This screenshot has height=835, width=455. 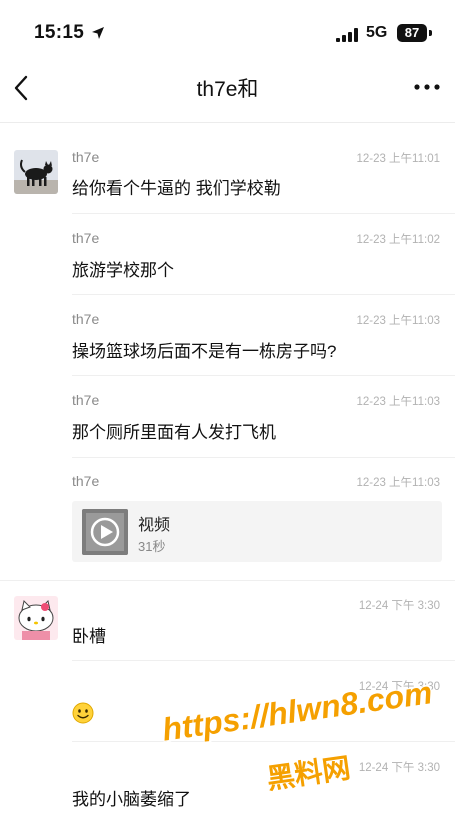 I want to click on message-timestamp: 12-24 下午 3:30, so click(x=399, y=606).